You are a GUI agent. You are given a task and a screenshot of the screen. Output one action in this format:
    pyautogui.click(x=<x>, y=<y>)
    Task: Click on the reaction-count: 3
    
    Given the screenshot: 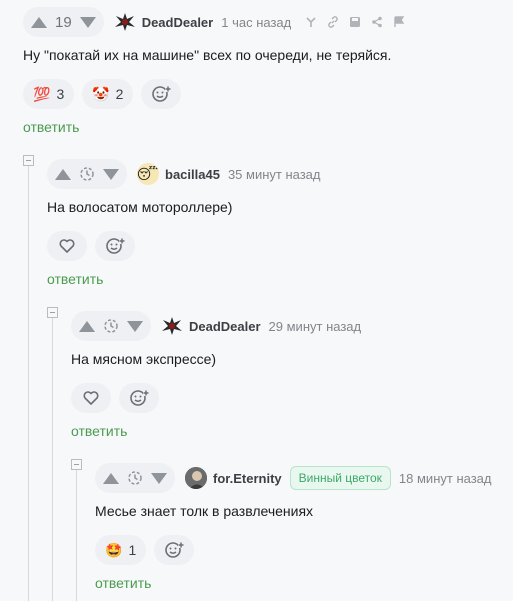 What is the action you would take?
    pyautogui.click(x=60, y=94)
    